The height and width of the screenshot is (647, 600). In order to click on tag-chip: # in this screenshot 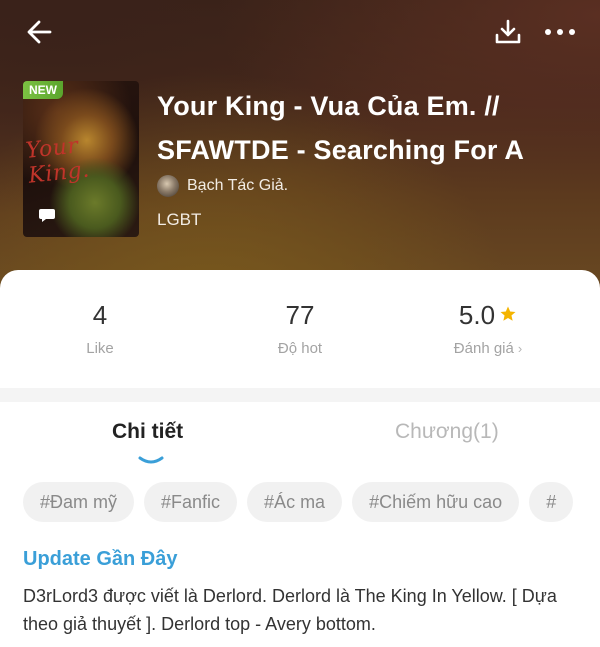, I will do `click(551, 502)`.